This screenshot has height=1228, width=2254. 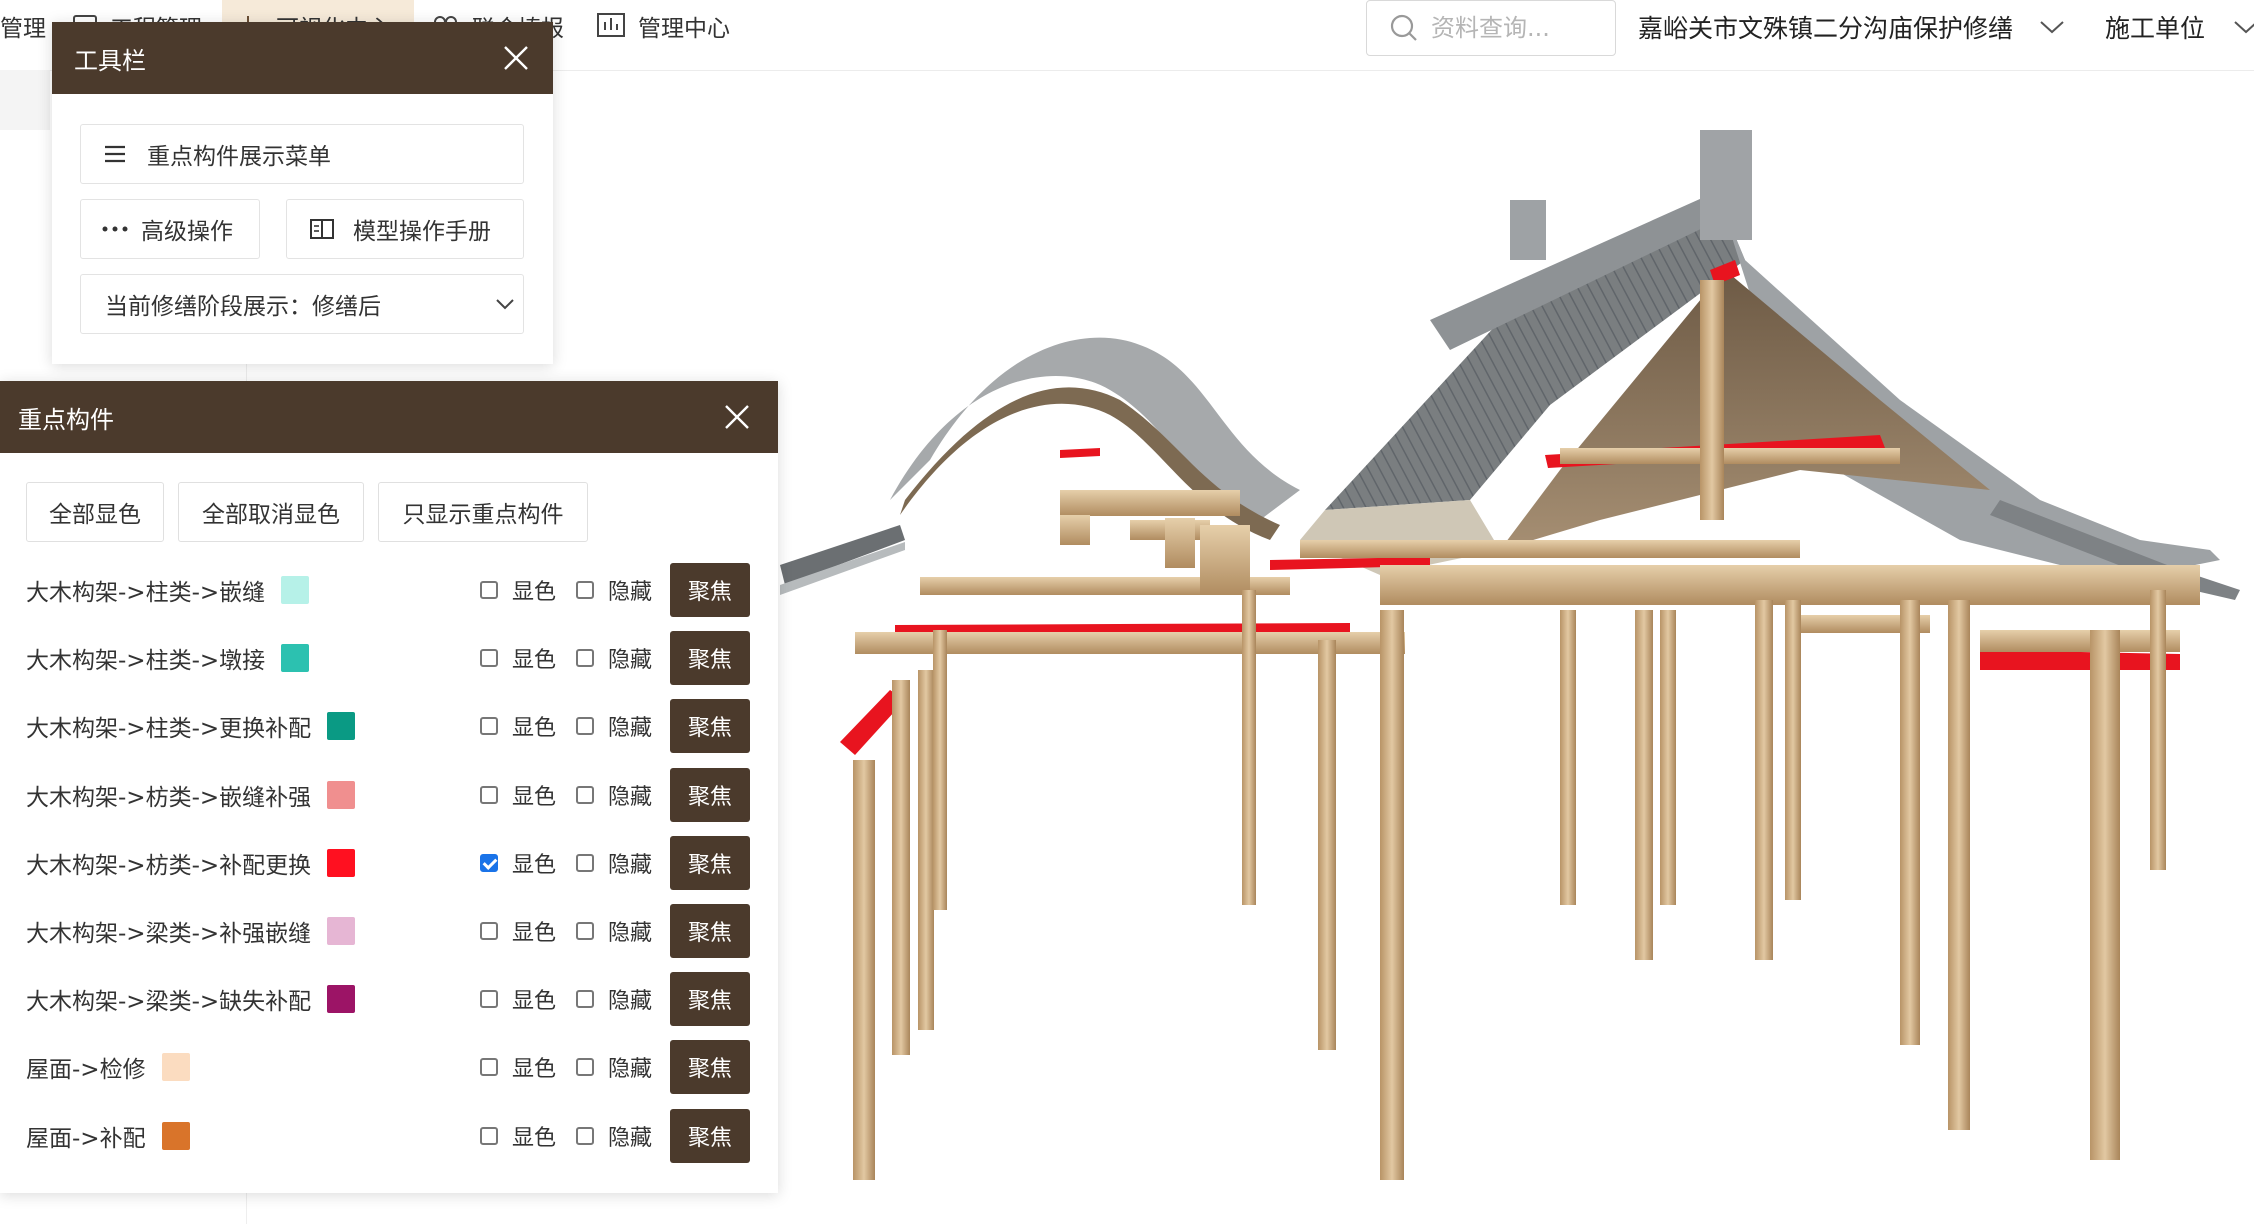 I want to click on search-input, so click(x=1516, y=28).